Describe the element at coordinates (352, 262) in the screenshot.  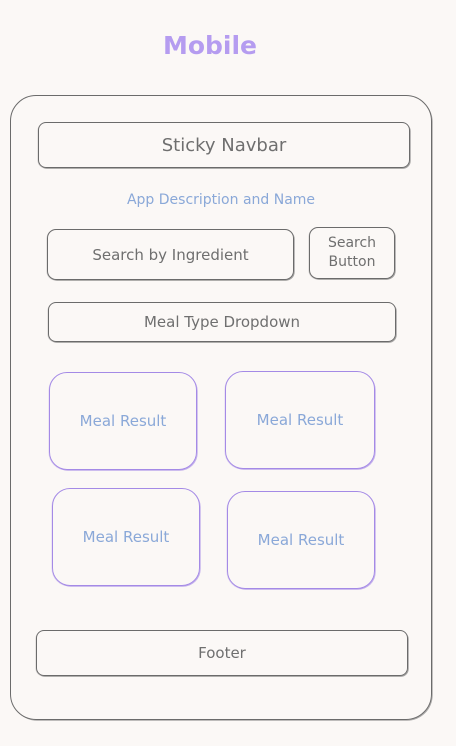
I see `search-button-label-line2: Button` at that location.